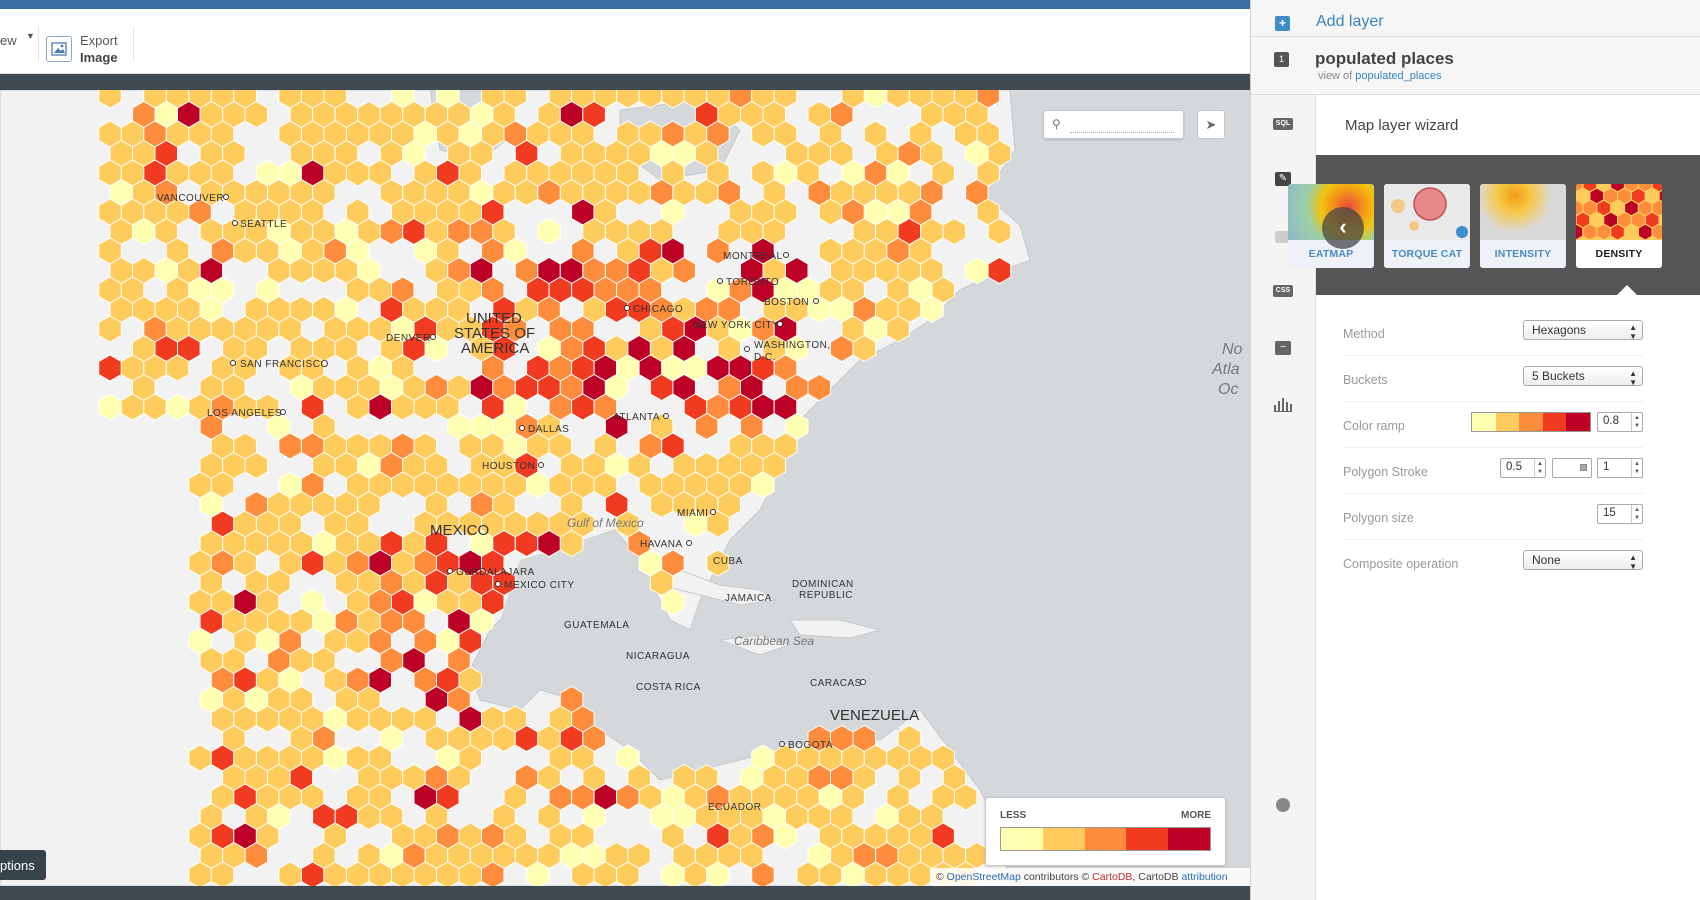 This screenshot has width=1700, height=900. Describe the element at coordinates (984, 877) in the screenshot. I see `osm-link: OpenStreetMap` at that location.